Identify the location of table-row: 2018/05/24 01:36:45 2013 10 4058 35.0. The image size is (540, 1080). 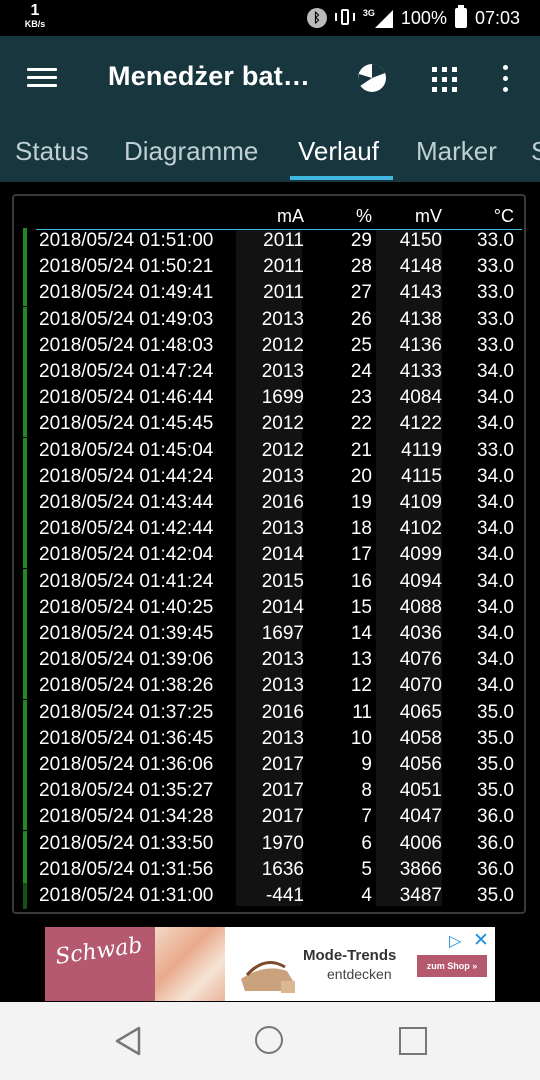
(269, 738).